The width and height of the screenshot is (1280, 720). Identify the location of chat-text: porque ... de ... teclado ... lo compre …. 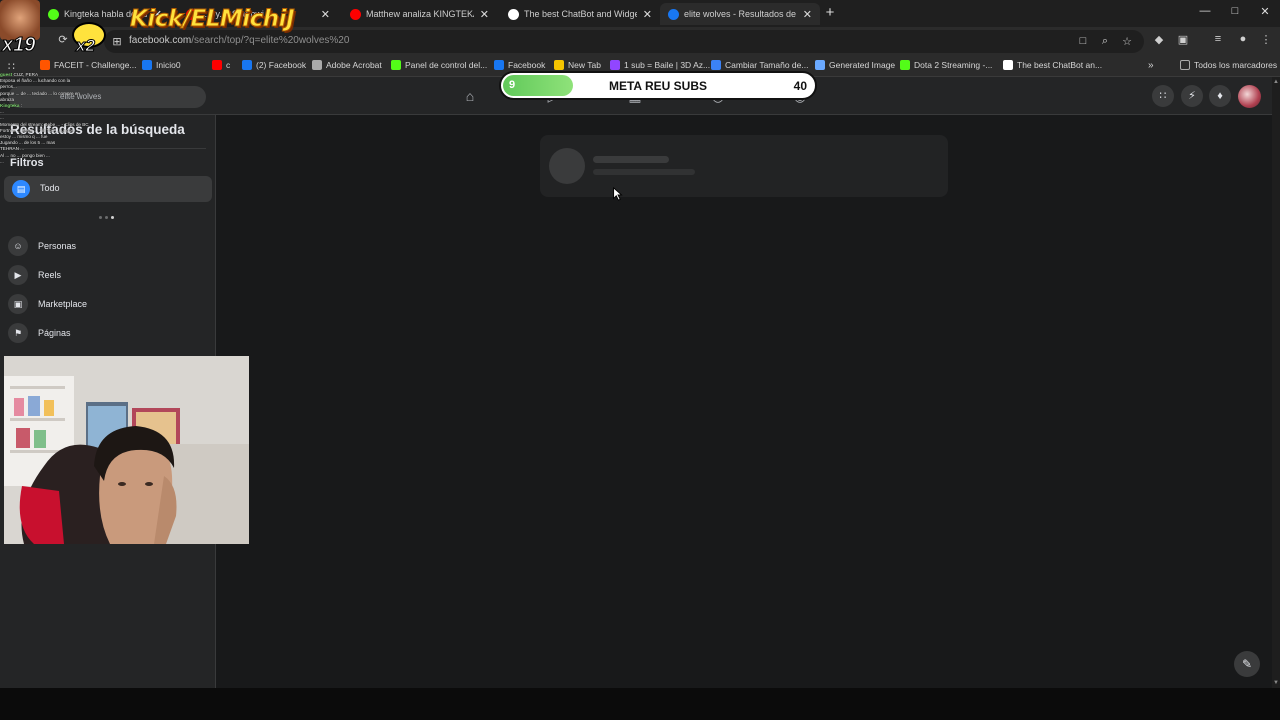
(40, 93).